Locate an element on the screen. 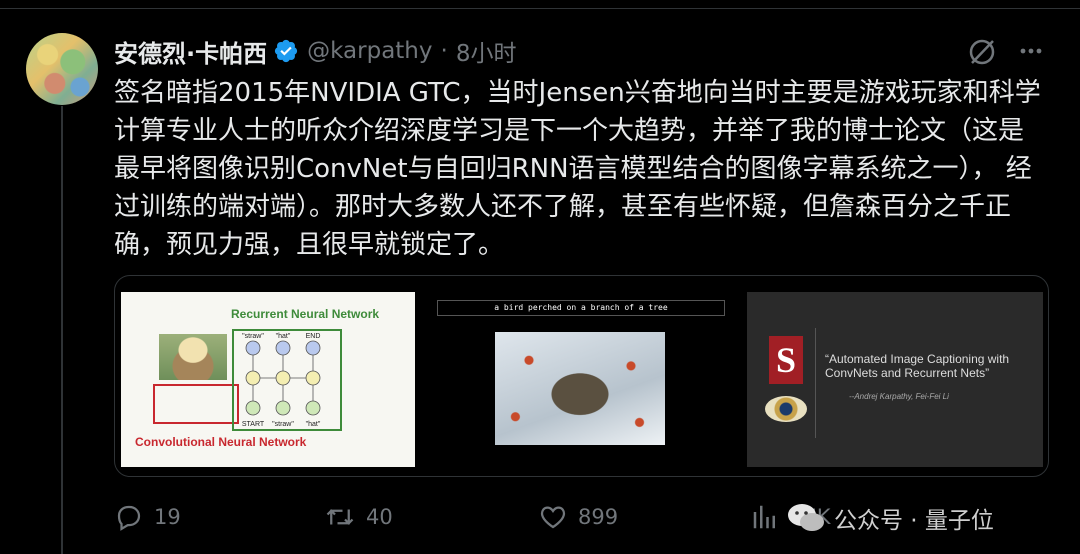 This screenshot has height=554, width=1080. eye-logo-icon is located at coordinates (786, 409).